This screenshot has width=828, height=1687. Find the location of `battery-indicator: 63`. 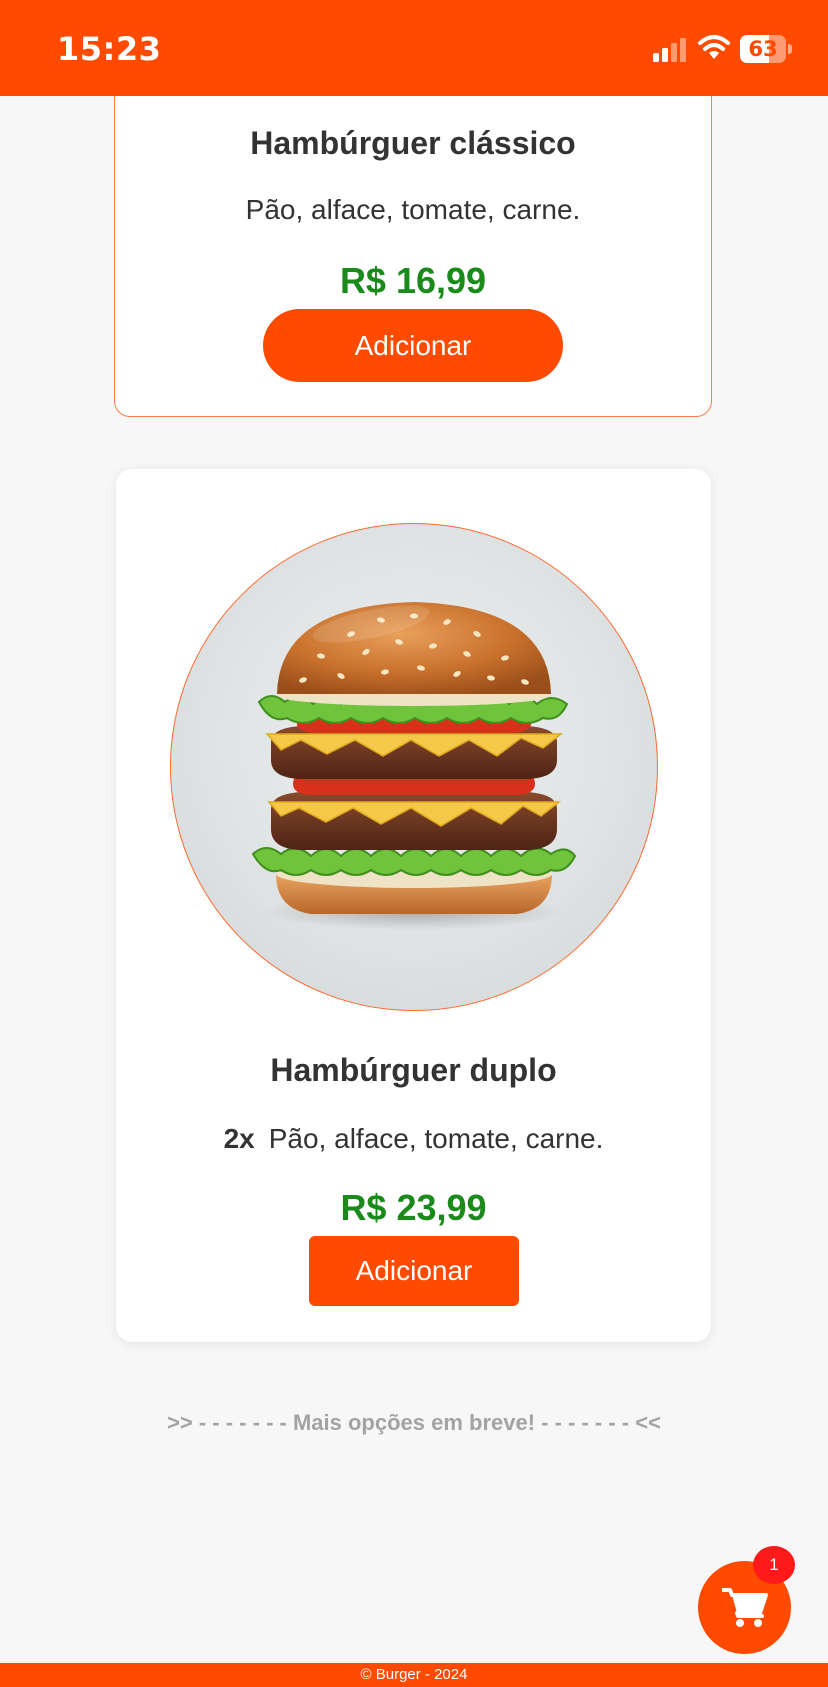

battery-indicator: 63 is located at coordinates (766, 49).